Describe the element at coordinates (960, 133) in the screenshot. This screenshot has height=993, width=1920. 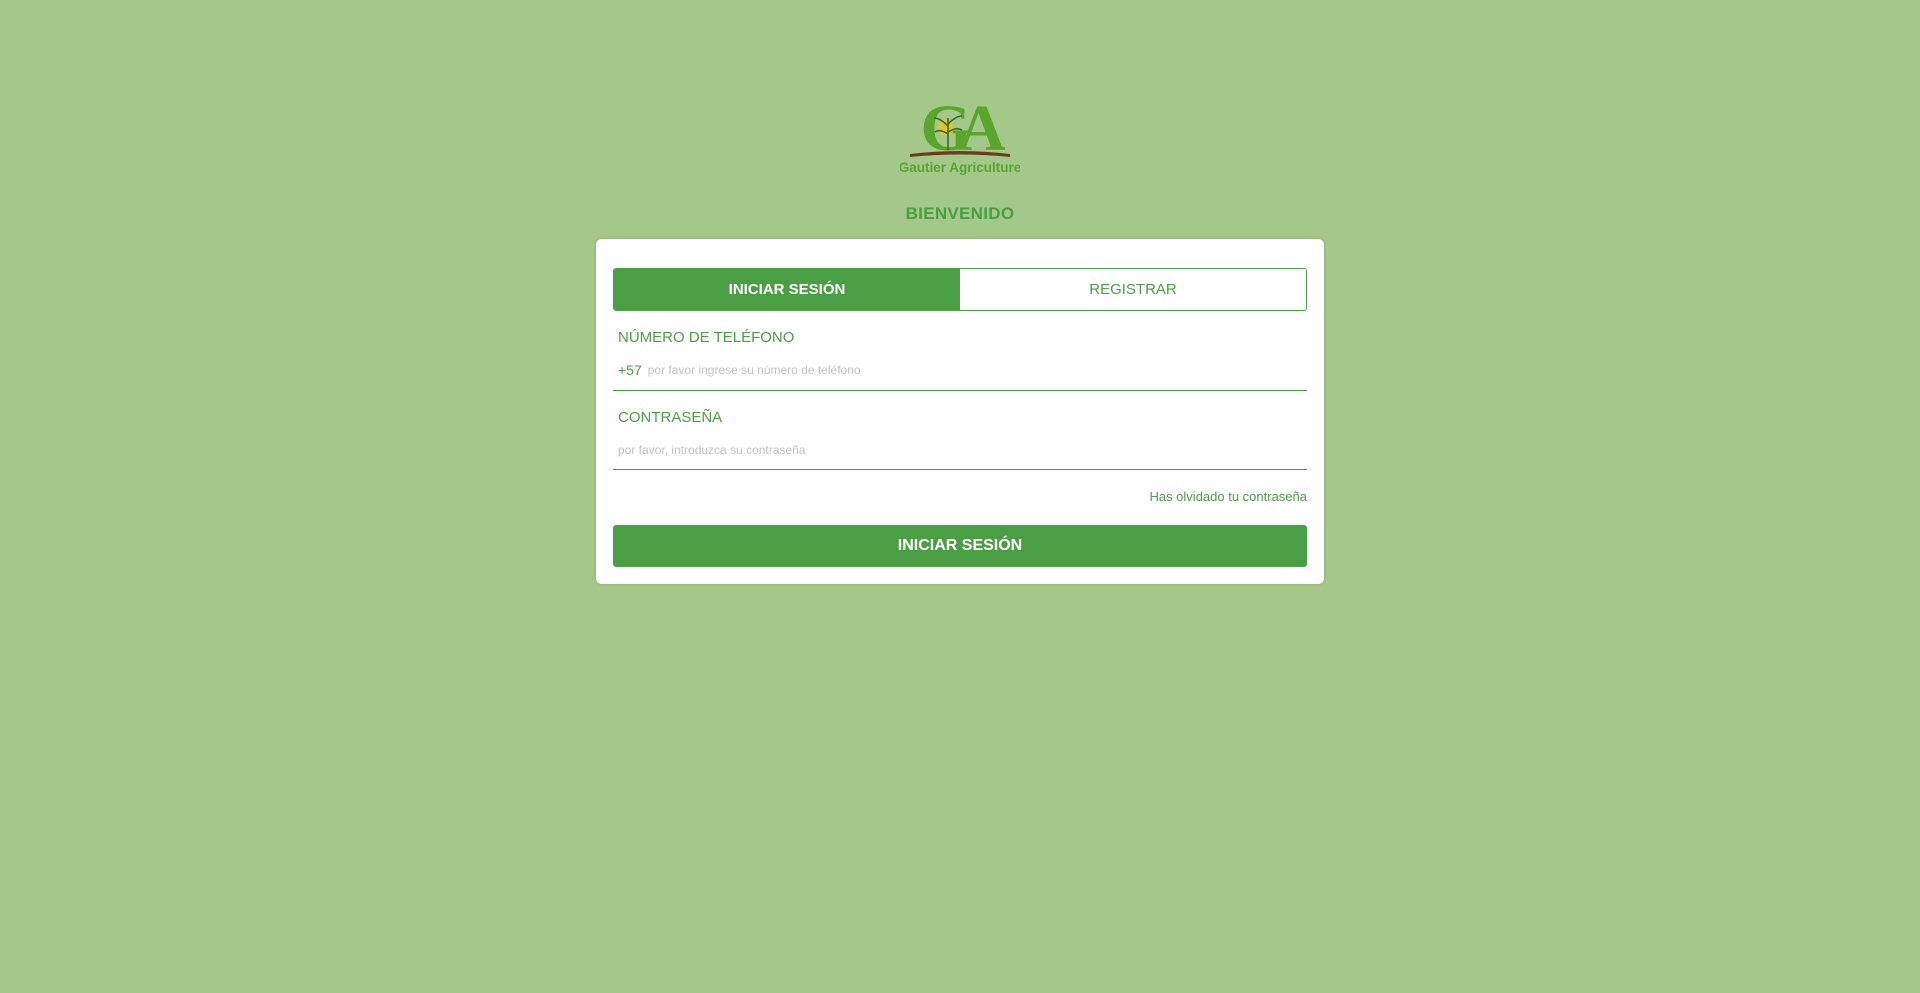
I see `gautier-agriculture-logo: GA Gautier Agriculture` at that location.